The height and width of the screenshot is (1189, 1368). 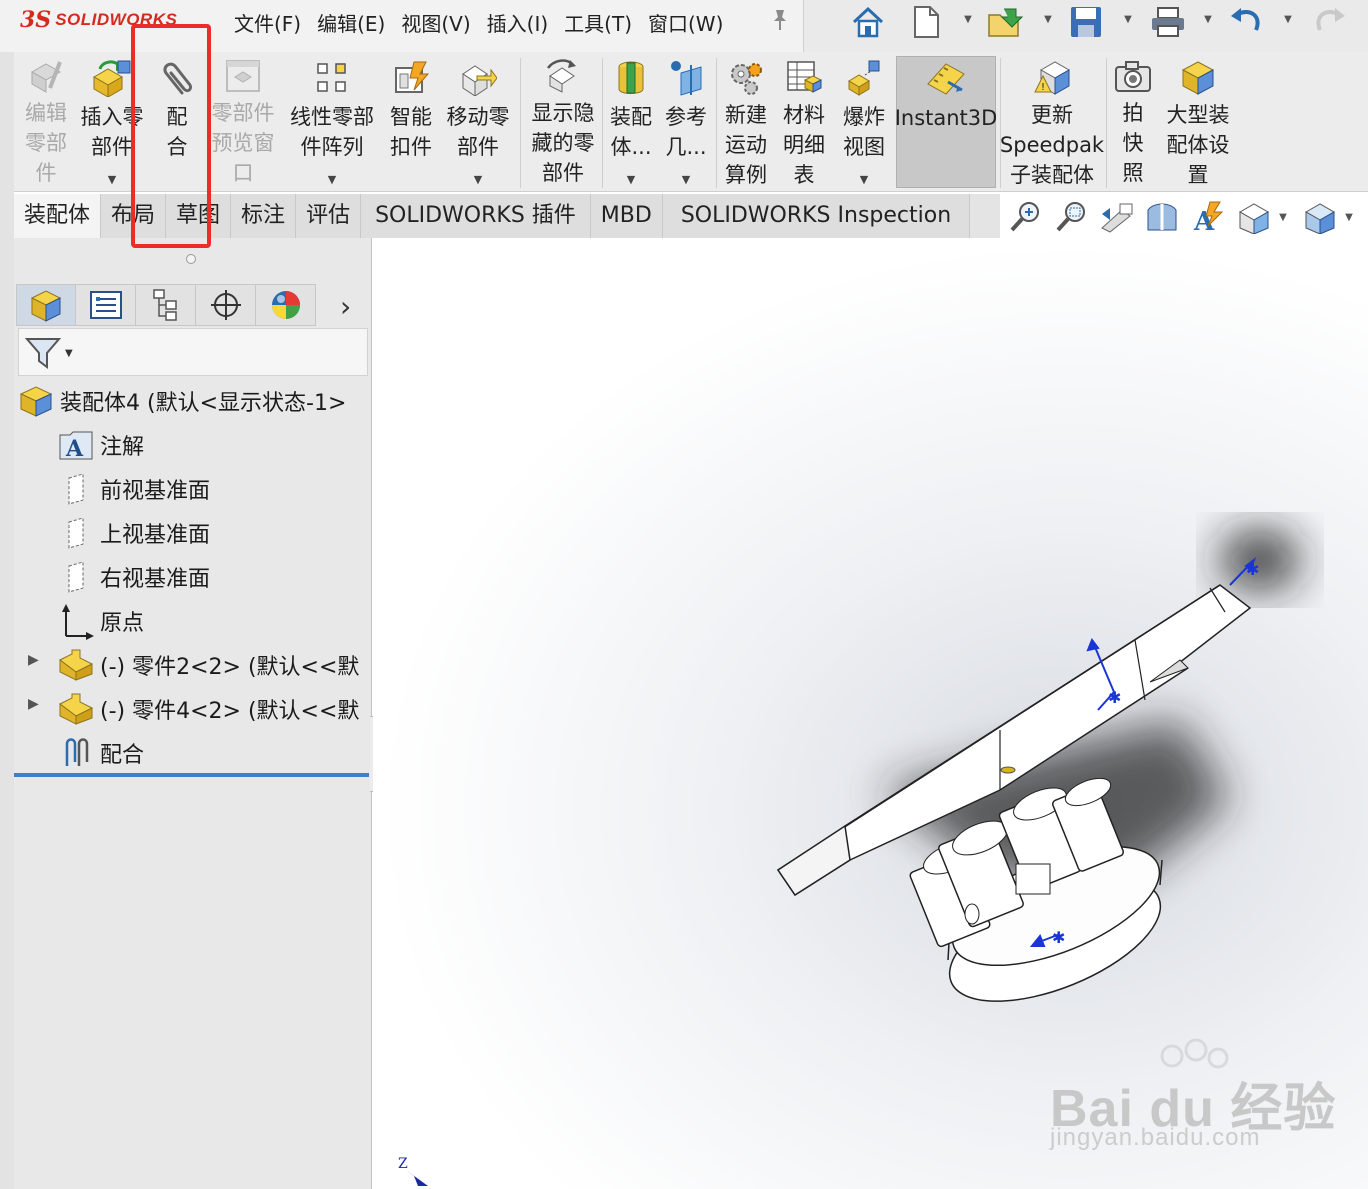 What do you see at coordinates (230, 667) in the screenshot?
I see `tree-item-label: (-) 零件2<2> (默认<<默` at bounding box center [230, 667].